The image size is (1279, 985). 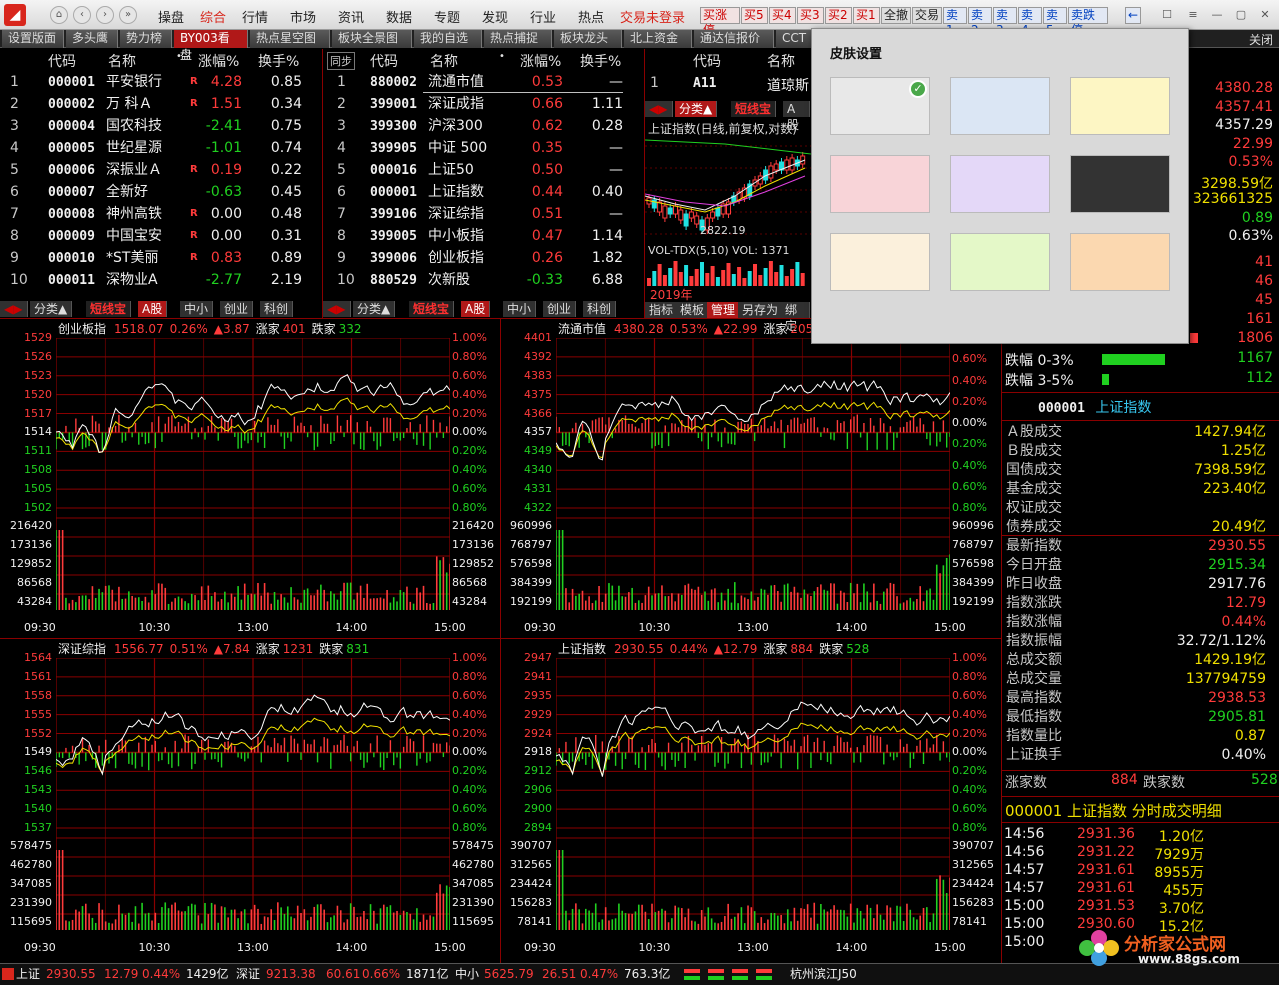 I want to click on index-row: 8 399005 中小板指 0.47 1.14, so click(x=483, y=236).